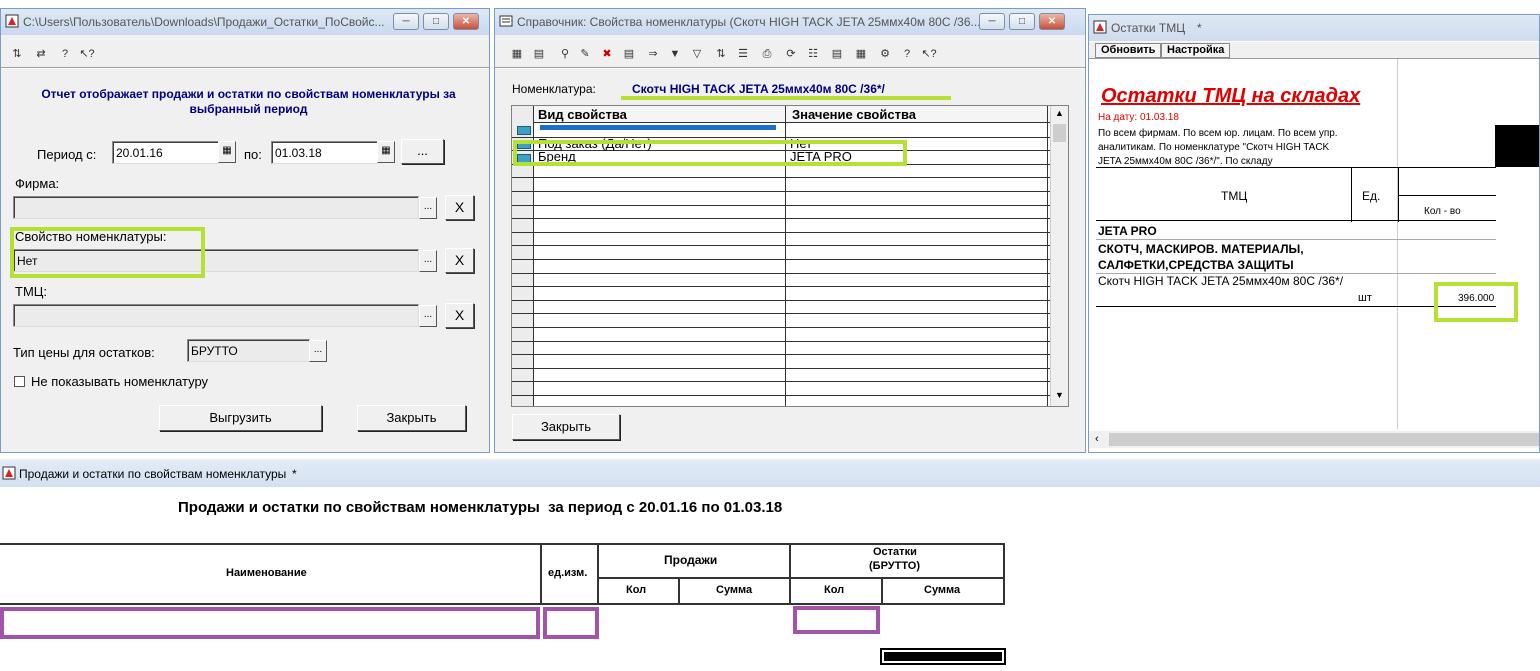  What do you see at coordinates (1059, 256) in the screenshot?
I see `vertical-scrollbar: ▲ ▼` at bounding box center [1059, 256].